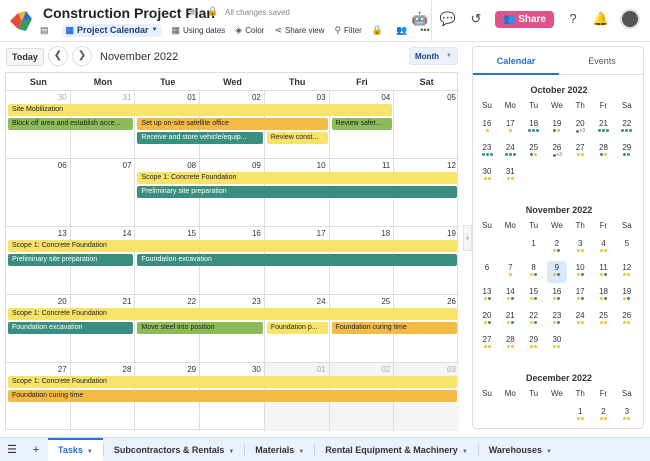 This screenshot has height=461, width=650. I want to click on mini-day: 6, so click(487, 272).